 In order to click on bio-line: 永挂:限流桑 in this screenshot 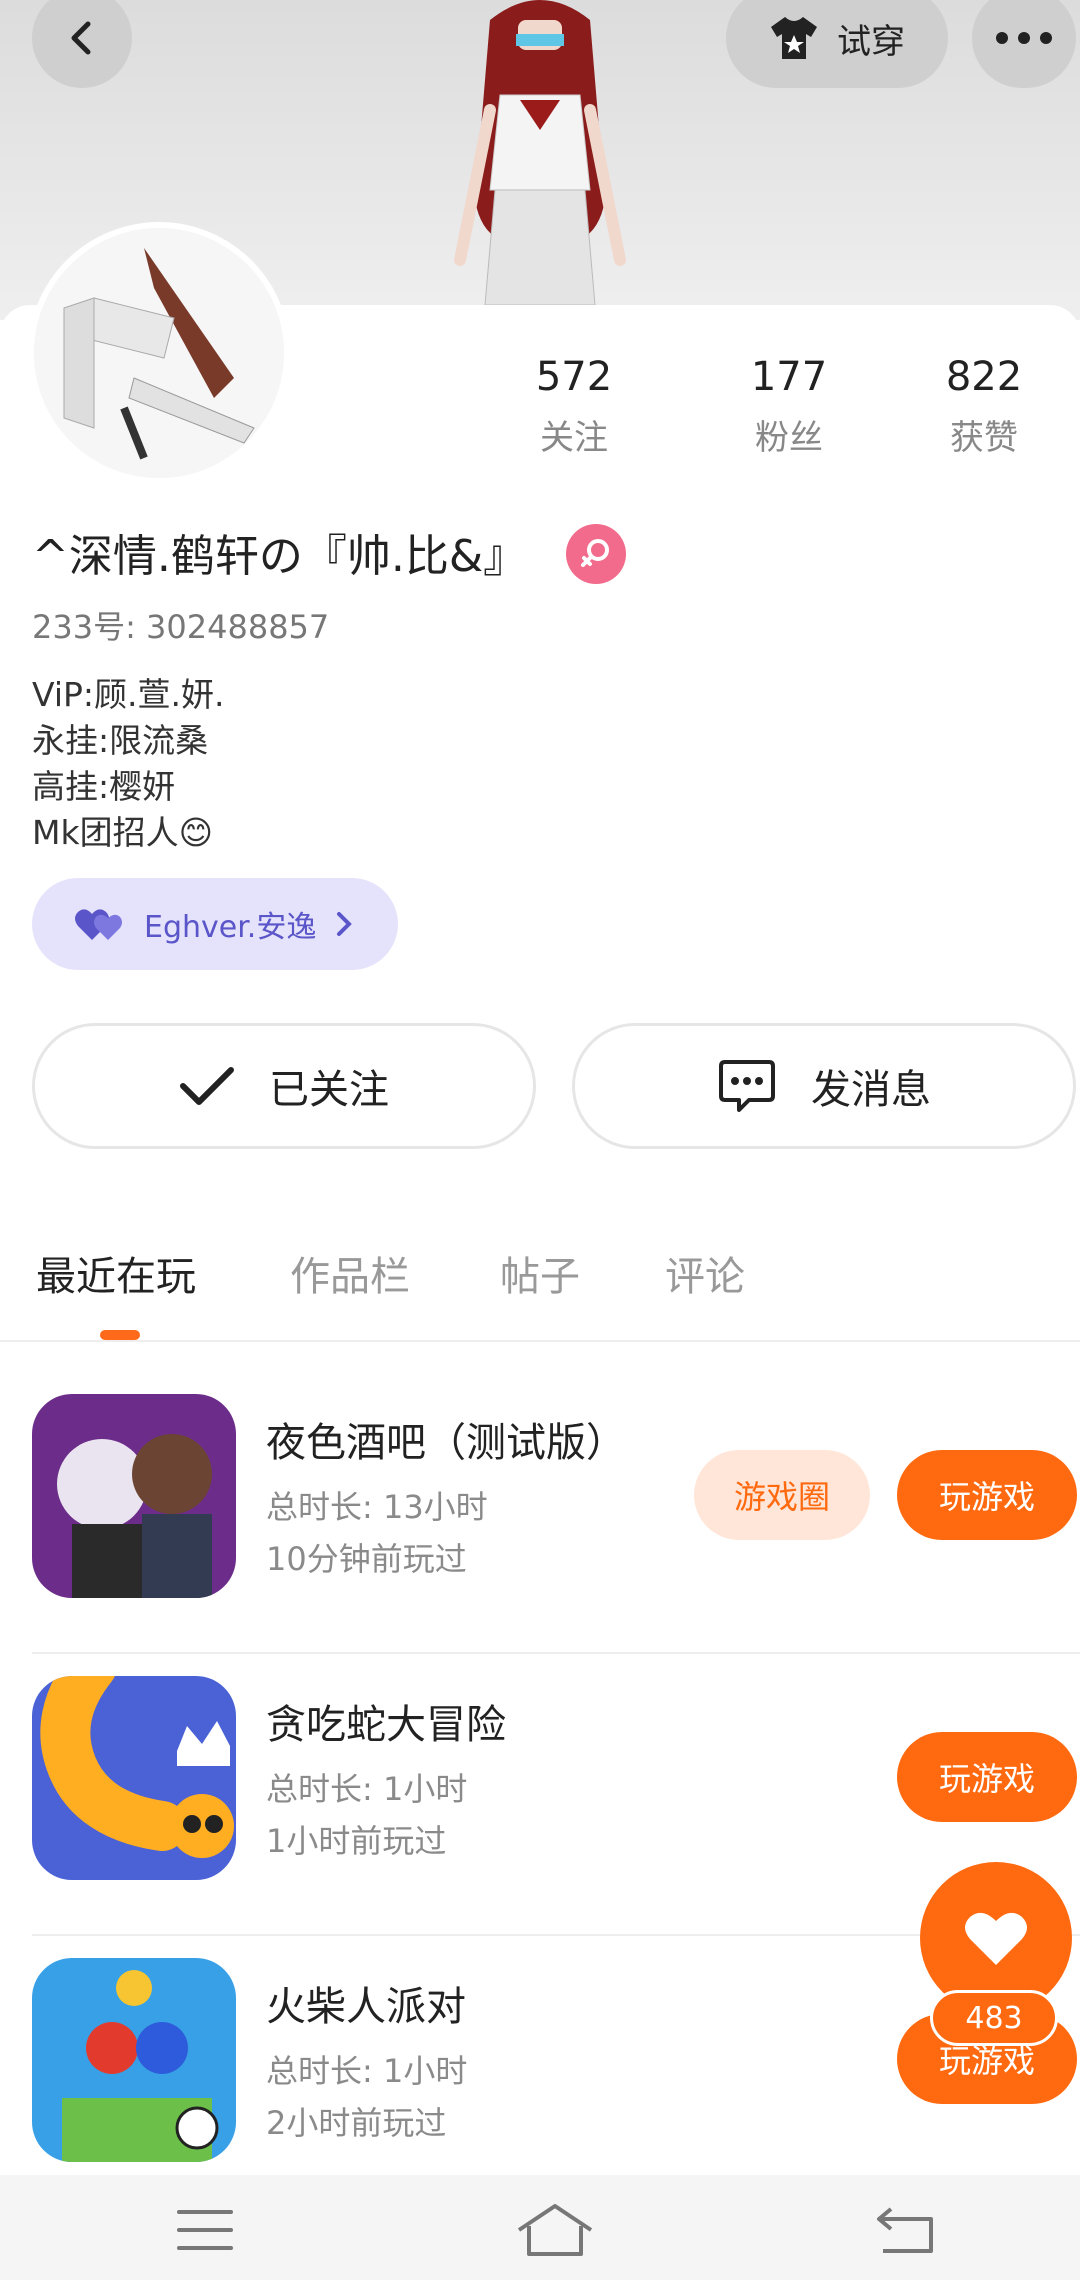, I will do `click(120, 740)`.